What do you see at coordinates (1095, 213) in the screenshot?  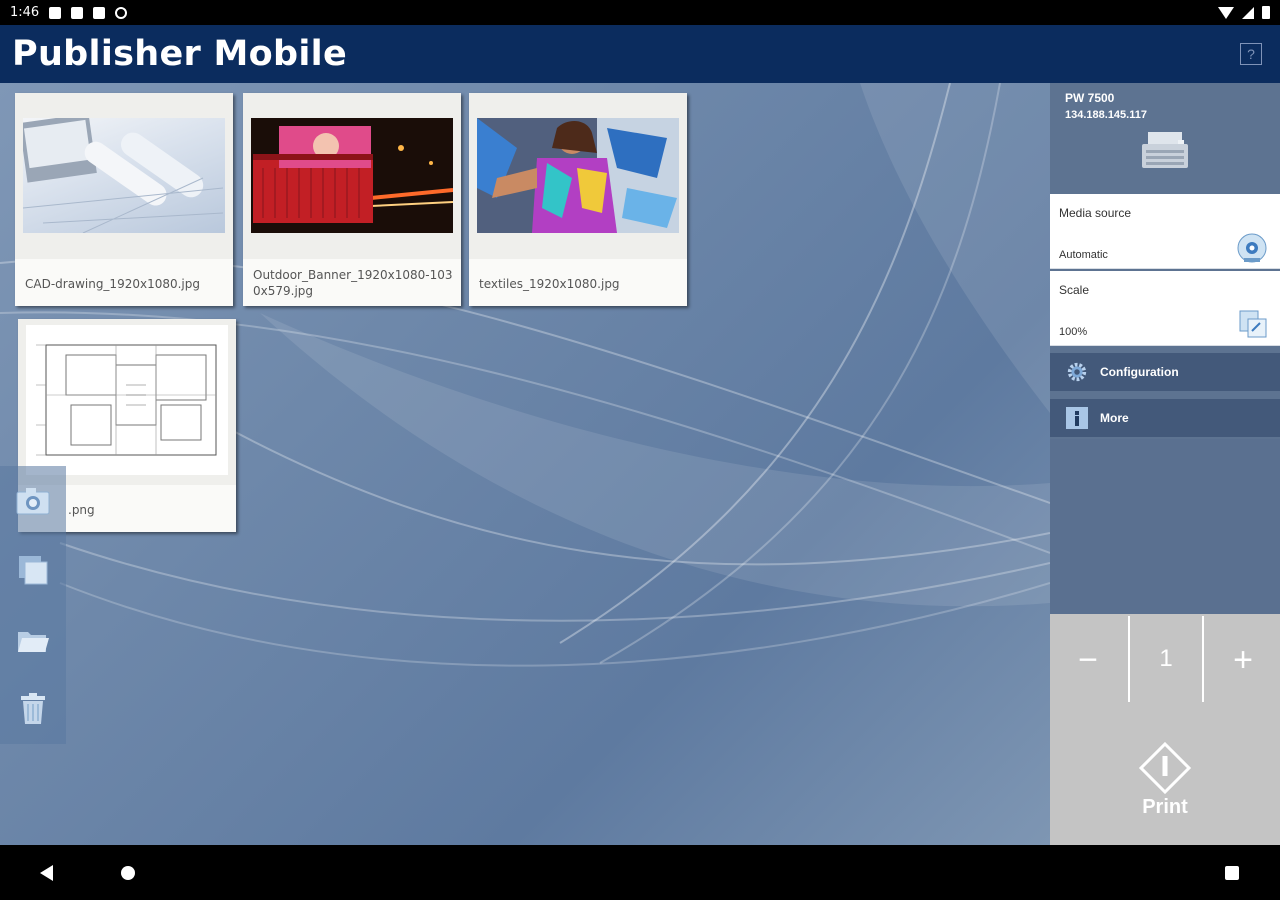 I see `media-source-label: Media source` at bounding box center [1095, 213].